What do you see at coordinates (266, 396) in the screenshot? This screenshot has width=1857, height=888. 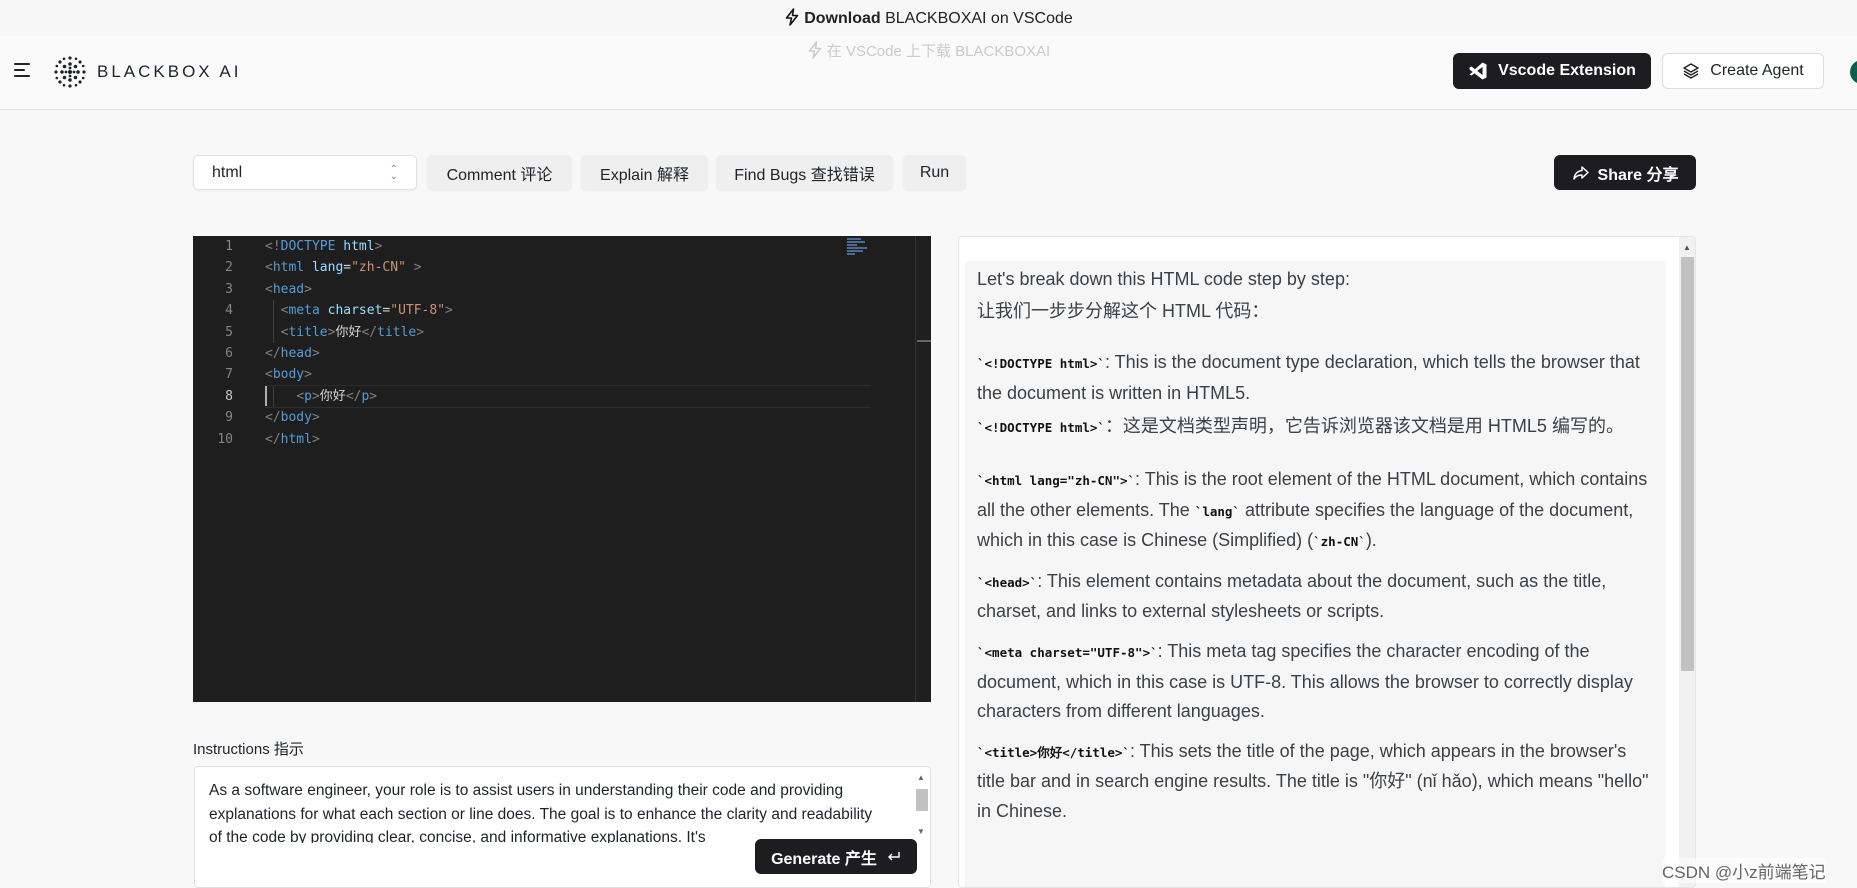 I see `text-cursor` at bounding box center [266, 396].